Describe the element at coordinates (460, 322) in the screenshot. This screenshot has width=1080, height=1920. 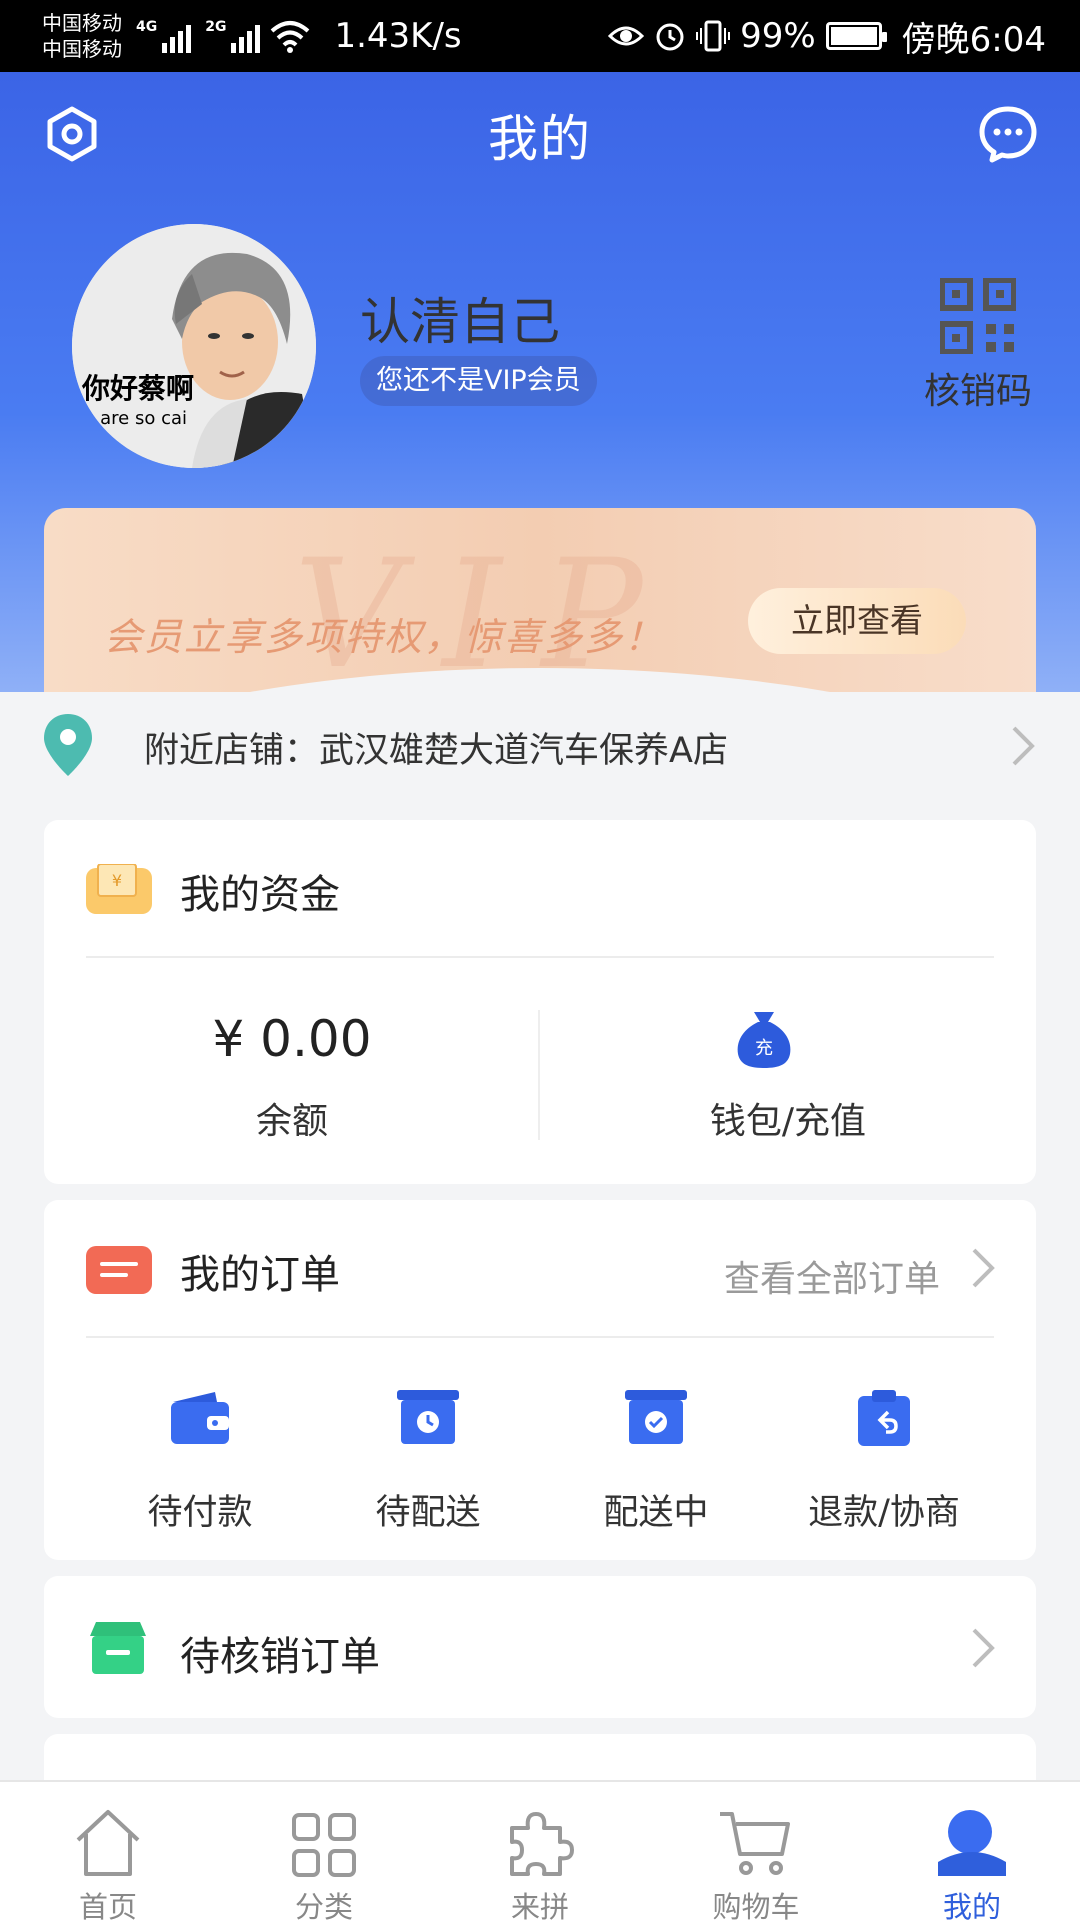
I see `username: 认清自己` at that location.